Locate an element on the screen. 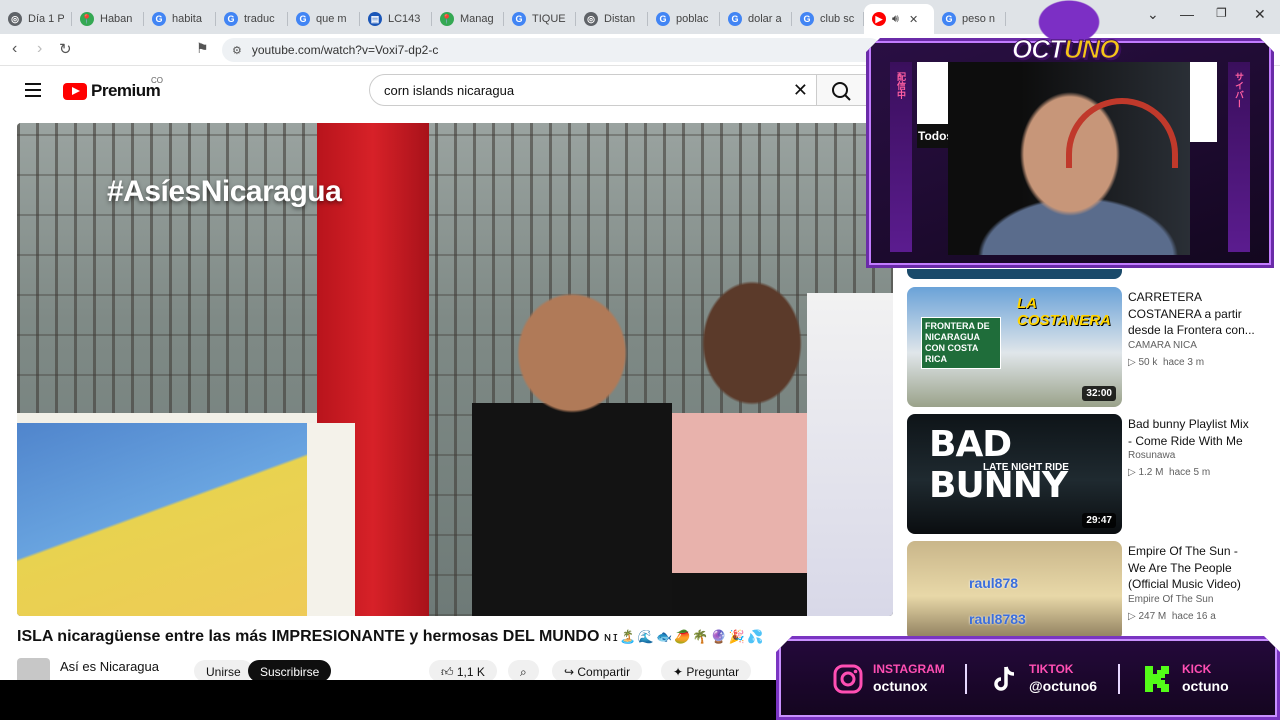 The image size is (1280, 720). ask-button: ✦ Preguntar is located at coordinates (706, 671).